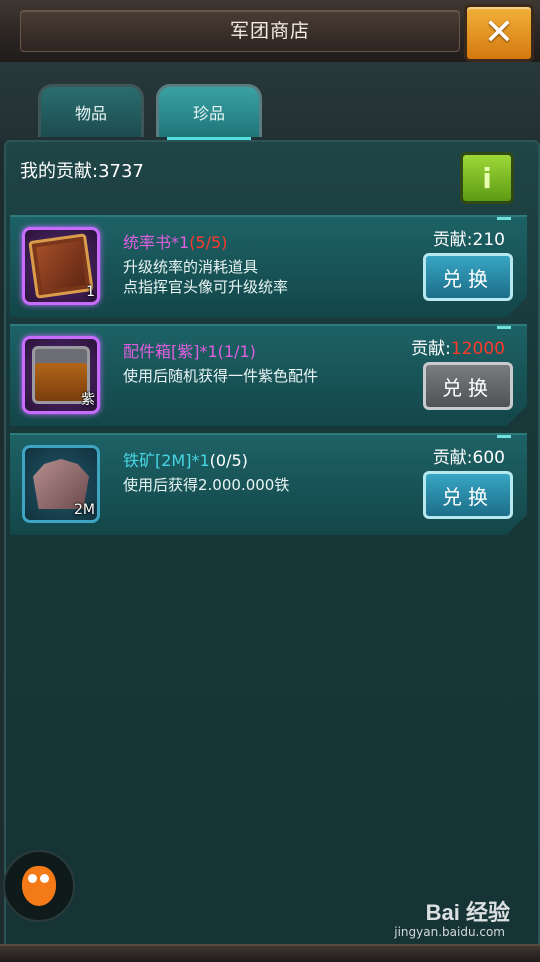 The width and height of the screenshot is (540, 962). Describe the element at coordinates (90, 292) in the screenshot. I see `item-quantity-badge: 1` at that location.